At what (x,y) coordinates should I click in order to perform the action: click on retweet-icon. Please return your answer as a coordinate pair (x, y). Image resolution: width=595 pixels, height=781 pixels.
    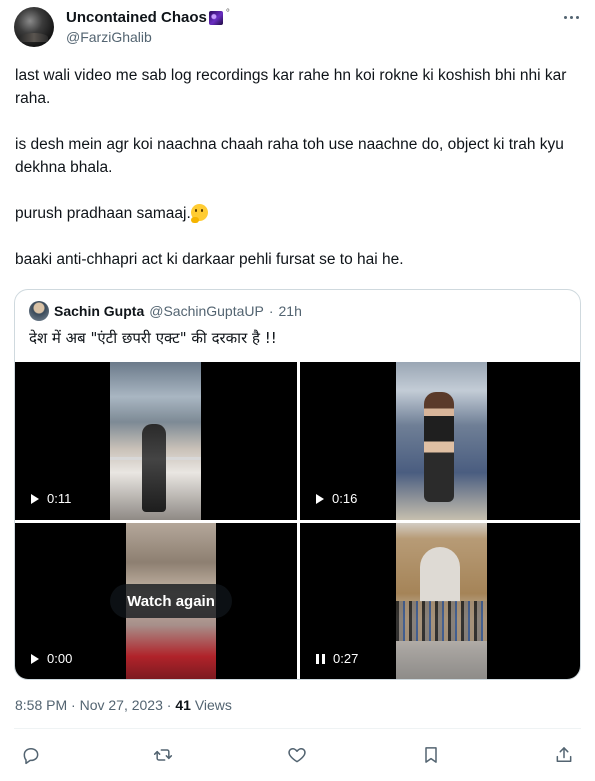
    Looking at the image, I should click on (163, 755).